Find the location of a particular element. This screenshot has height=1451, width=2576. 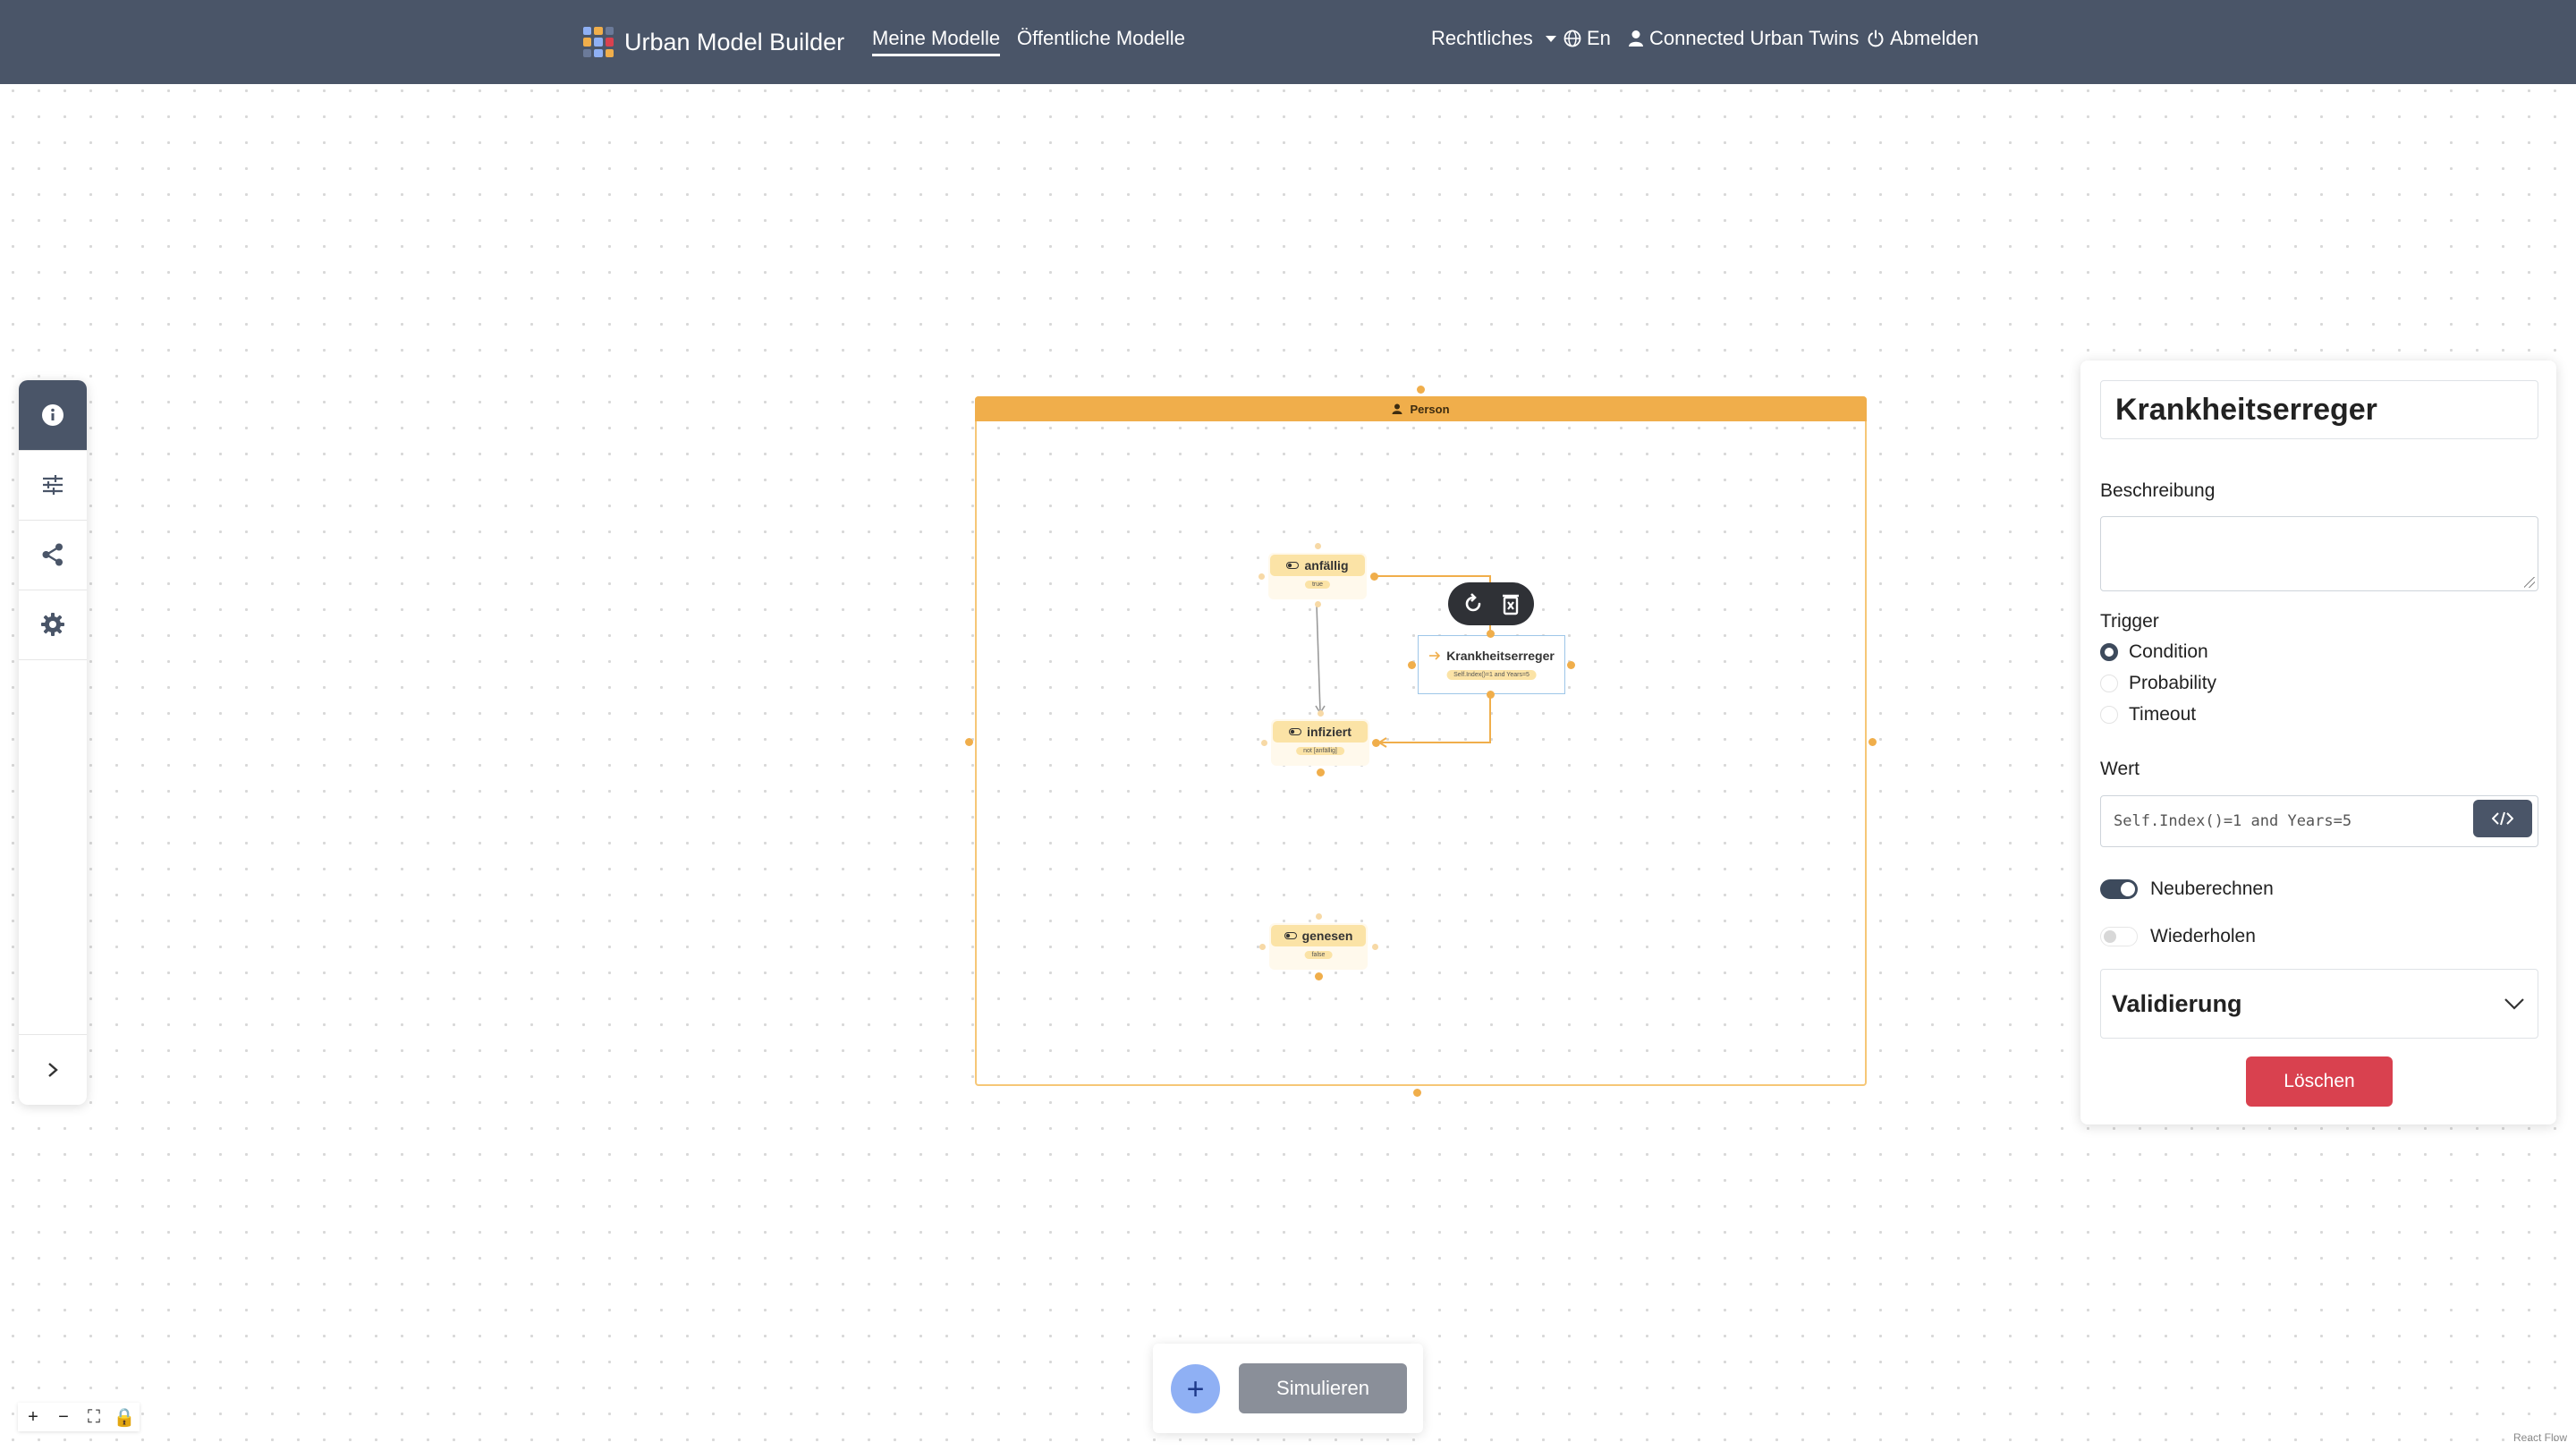

zoom-out-button: − is located at coordinates (63, 1417).